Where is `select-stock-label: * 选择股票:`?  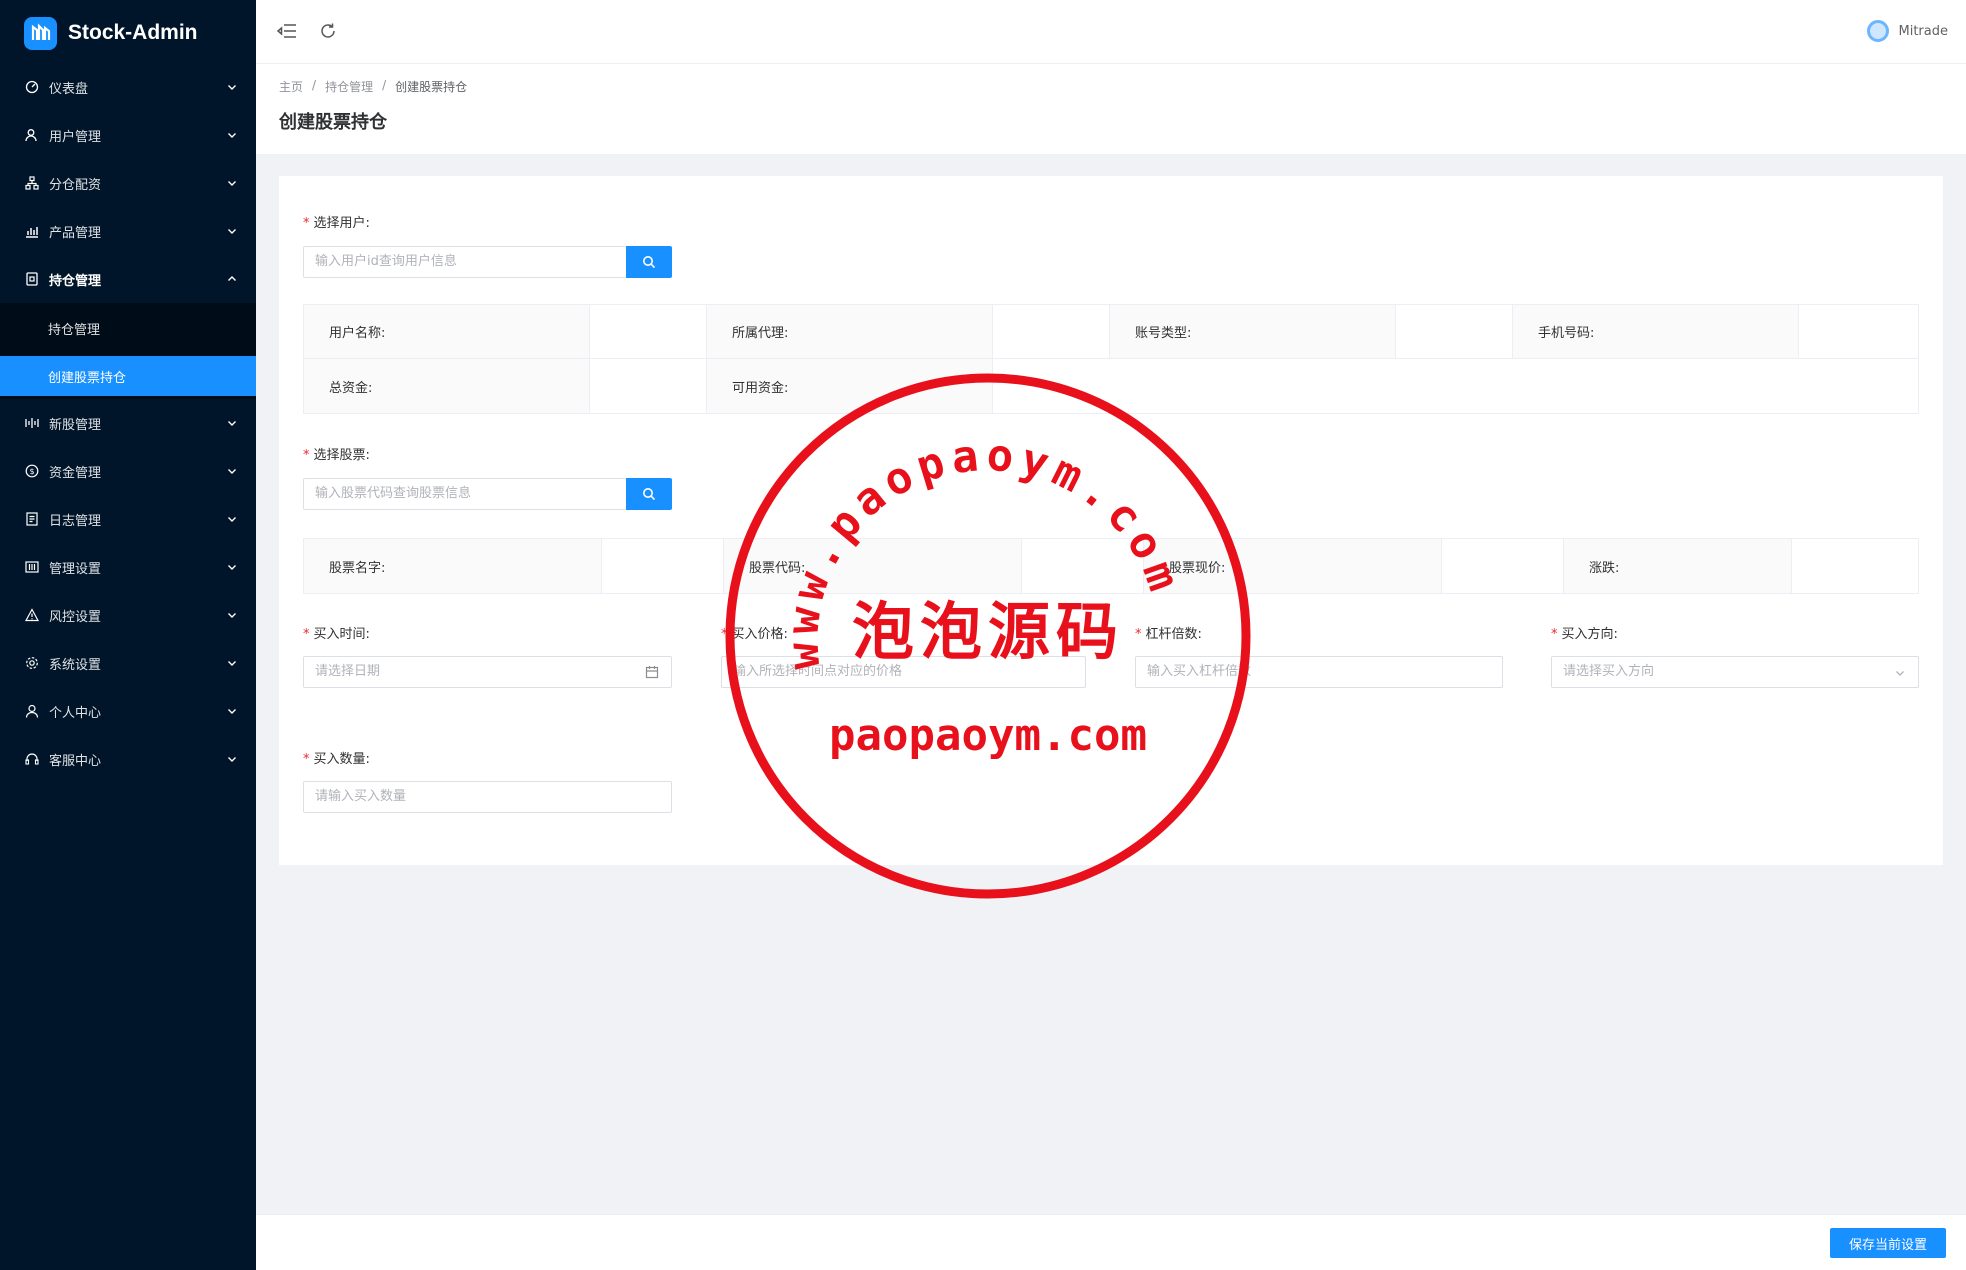 select-stock-label: * 选择股票: is located at coordinates (336, 455).